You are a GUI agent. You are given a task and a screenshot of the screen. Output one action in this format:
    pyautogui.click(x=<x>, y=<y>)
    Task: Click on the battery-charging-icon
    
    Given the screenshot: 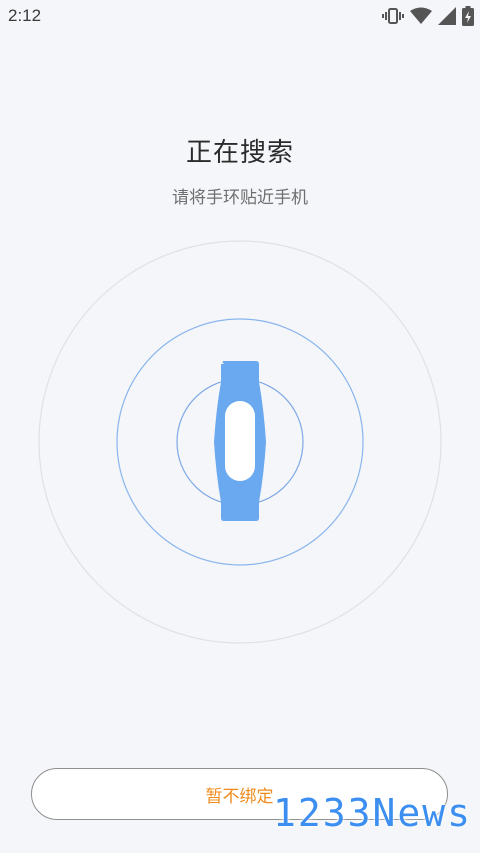 What is the action you would take?
    pyautogui.click(x=468, y=16)
    